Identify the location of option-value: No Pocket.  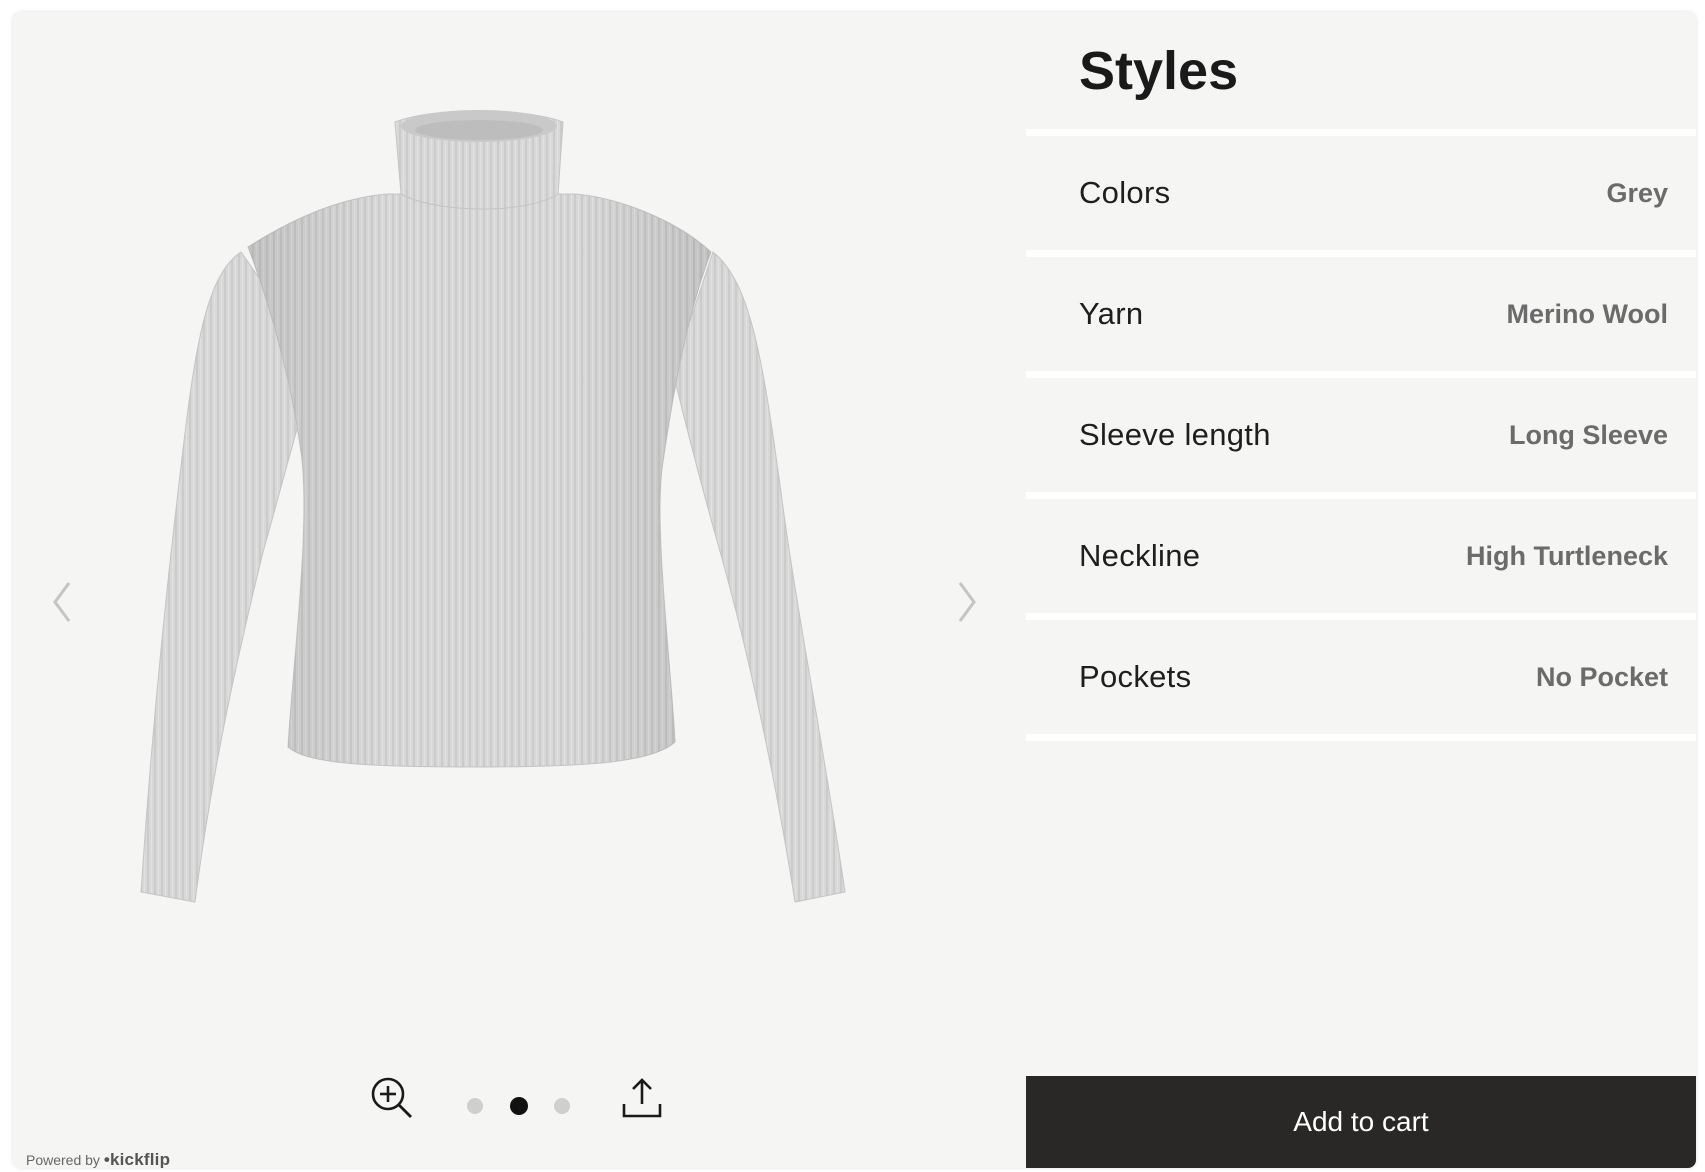
(1601, 676).